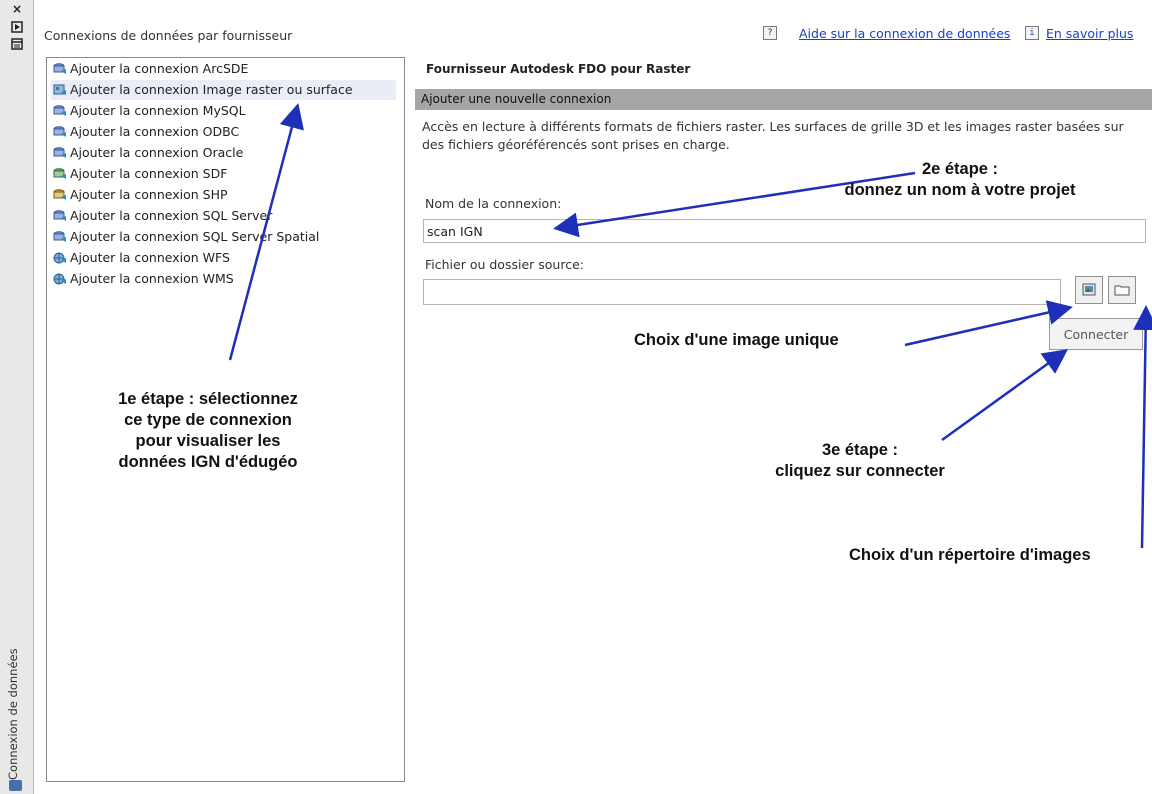 The width and height of the screenshot is (1152, 794). I want to click on arrow-step3, so click(1005, 395).